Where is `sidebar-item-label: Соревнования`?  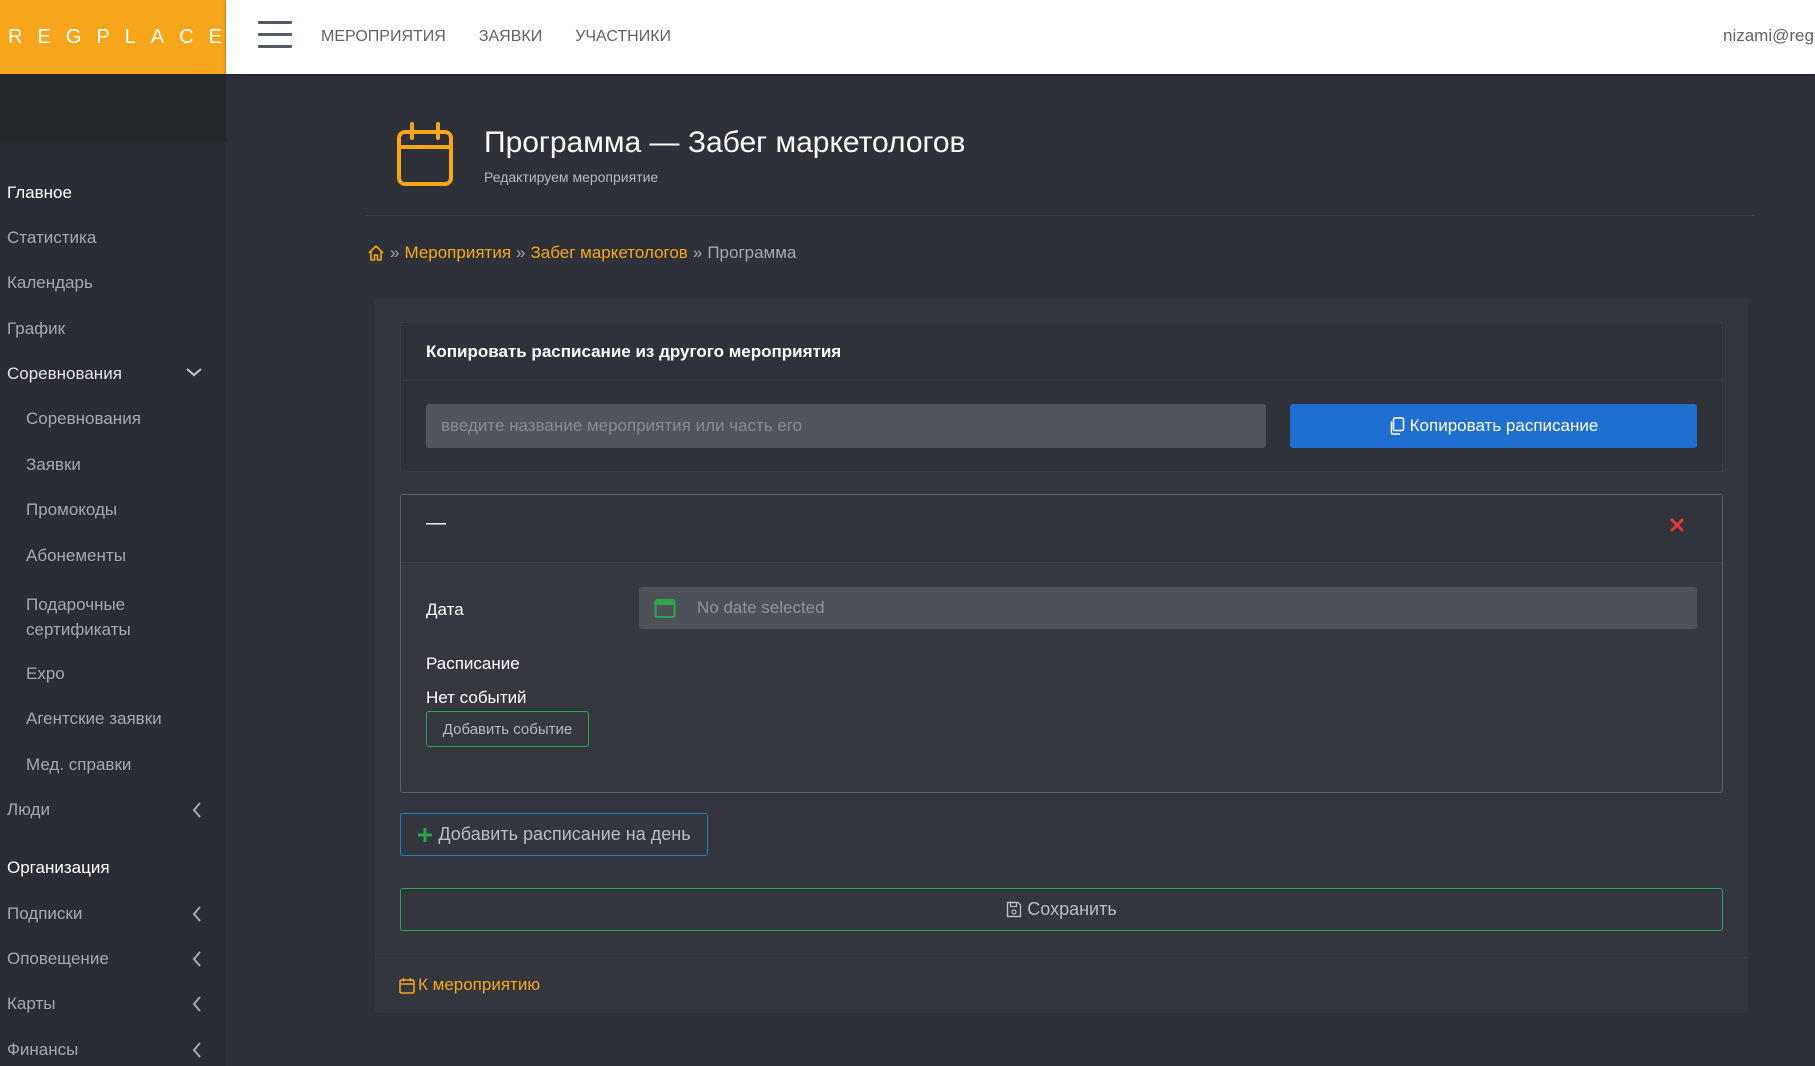
sidebar-item-label: Соревнования is located at coordinates (64, 373).